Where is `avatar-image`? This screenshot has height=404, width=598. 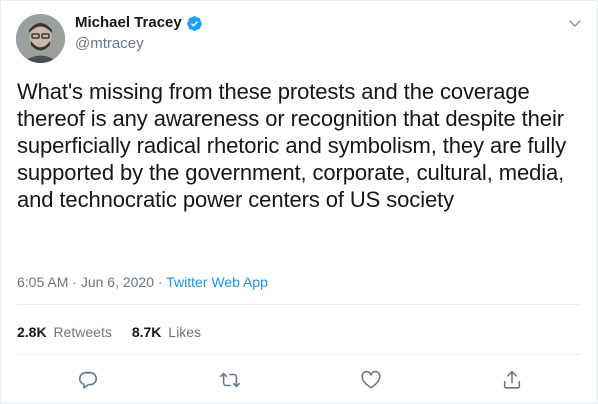 avatar-image is located at coordinates (40, 38).